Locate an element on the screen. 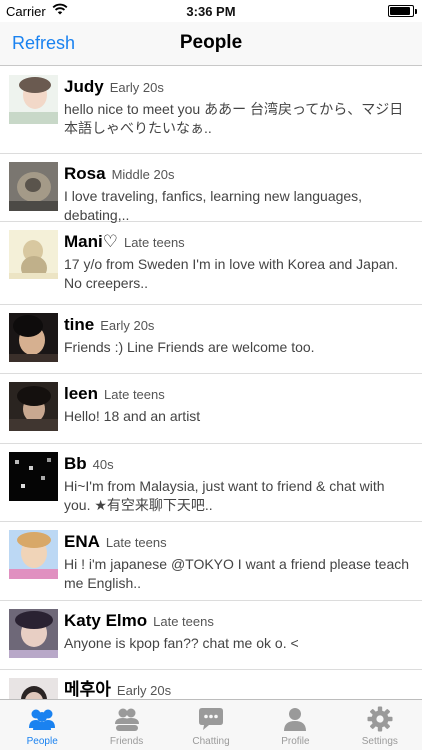  tab-chatting: Chatting is located at coordinates (211, 725).